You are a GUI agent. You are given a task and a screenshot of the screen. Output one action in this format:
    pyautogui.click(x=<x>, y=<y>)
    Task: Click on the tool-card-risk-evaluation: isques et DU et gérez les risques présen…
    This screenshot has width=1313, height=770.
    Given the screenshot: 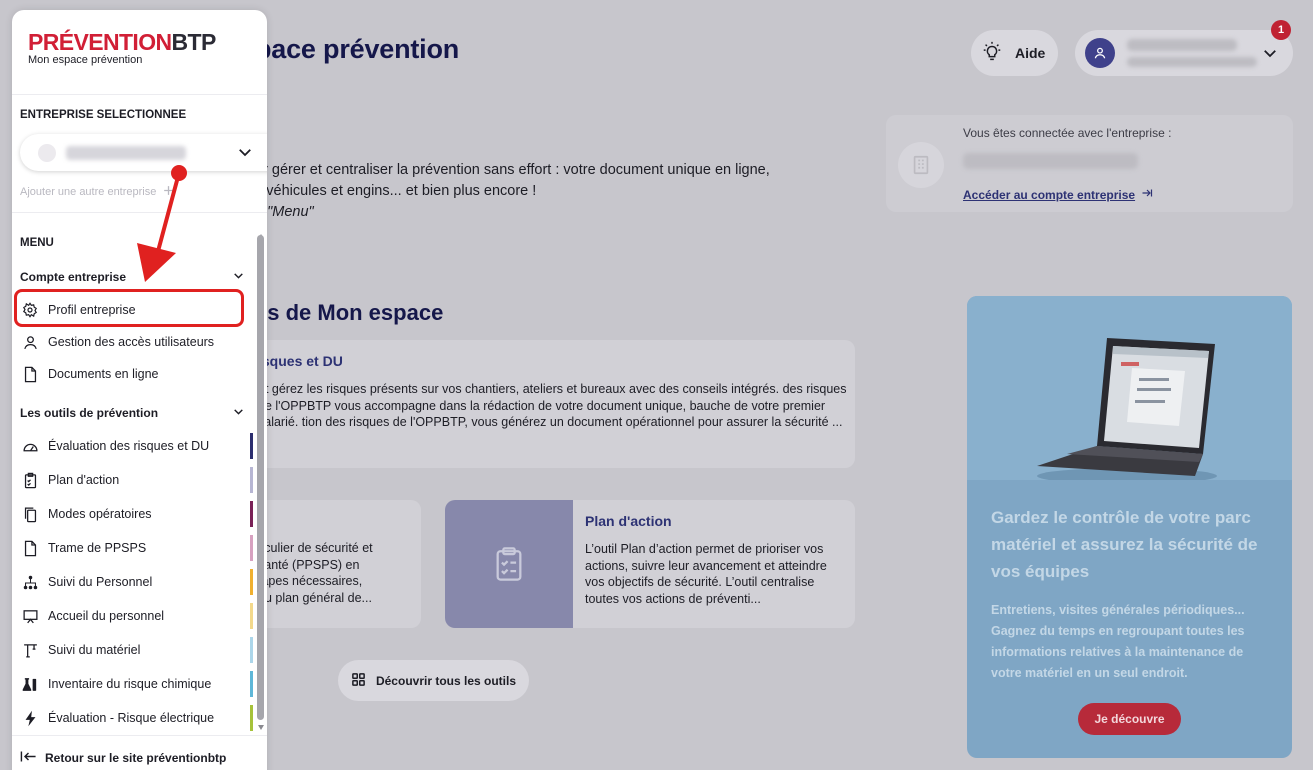 What is the action you would take?
    pyautogui.click(x=547, y=404)
    